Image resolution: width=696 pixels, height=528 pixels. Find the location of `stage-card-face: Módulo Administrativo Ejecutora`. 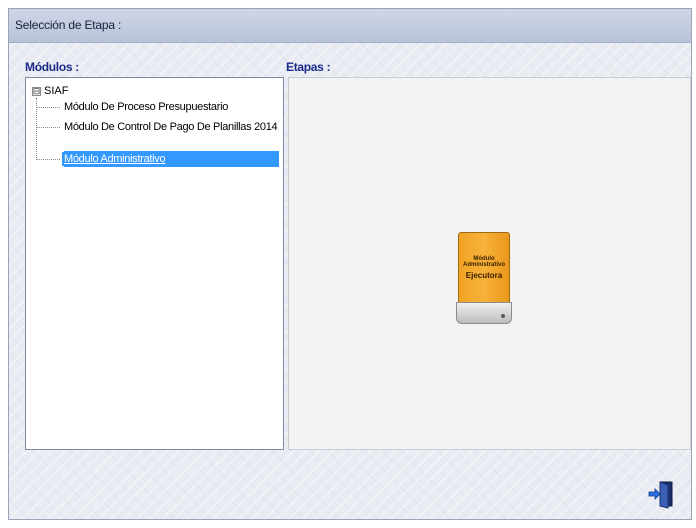

stage-card-face: Módulo Administrativo Ejecutora is located at coordinates (484, 268).